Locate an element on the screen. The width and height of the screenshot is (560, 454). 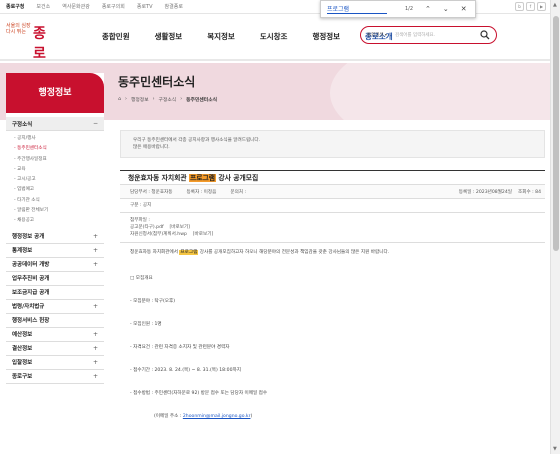
nav-admin: 행정정보 is located at coordinates (326, 36).